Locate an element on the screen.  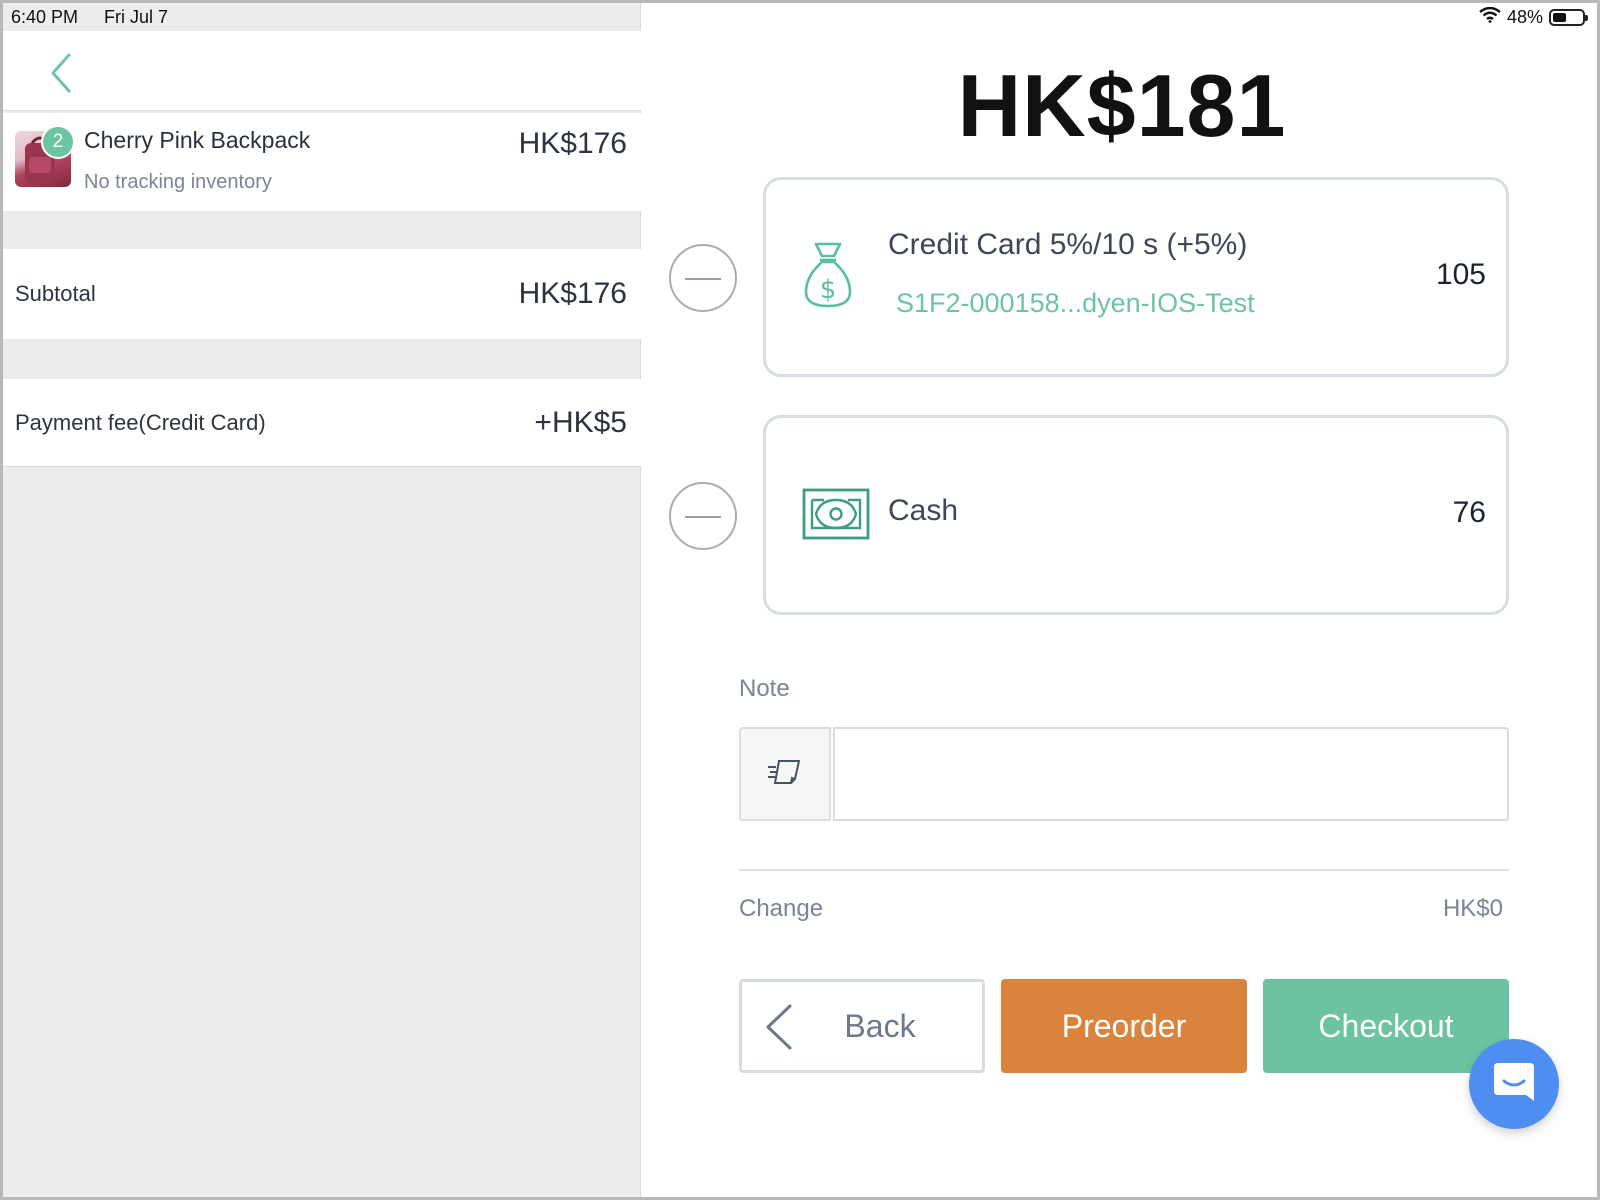
order-total: HK$181 is located at coordinates (1122, 105).